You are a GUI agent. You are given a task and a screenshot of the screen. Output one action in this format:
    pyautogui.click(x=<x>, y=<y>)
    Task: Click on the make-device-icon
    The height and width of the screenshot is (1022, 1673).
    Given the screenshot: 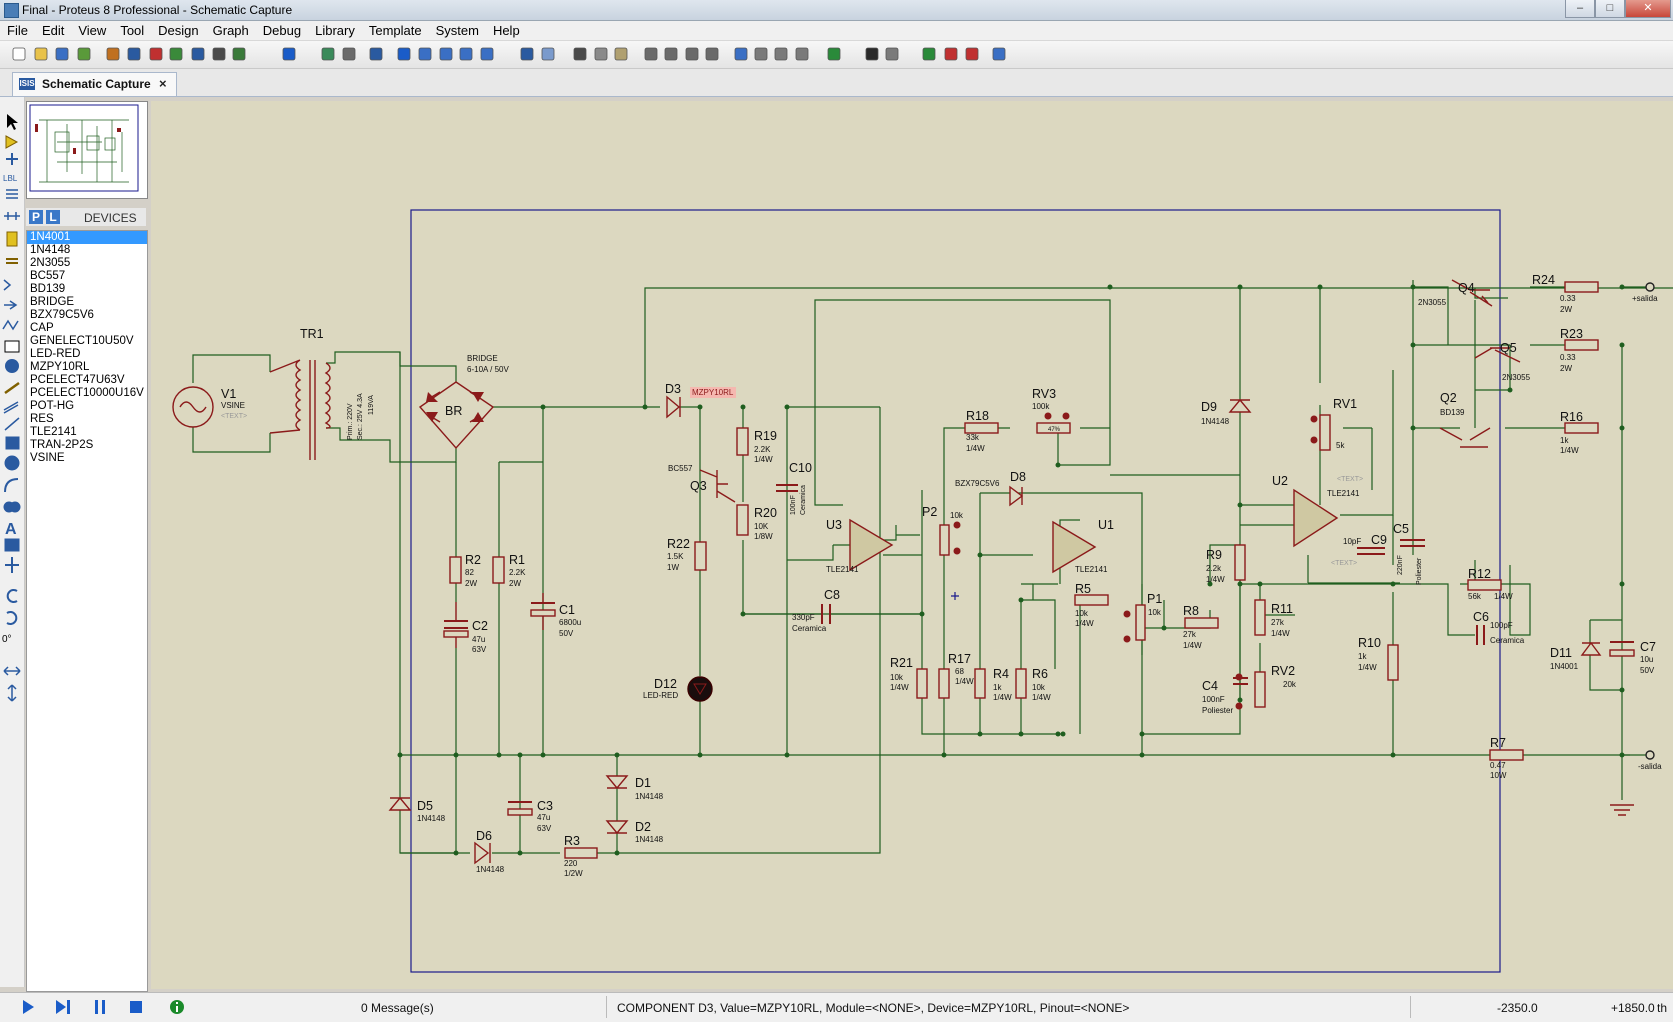 What is the action you would take?
    pyautogui.click(x=761, y=54)
    